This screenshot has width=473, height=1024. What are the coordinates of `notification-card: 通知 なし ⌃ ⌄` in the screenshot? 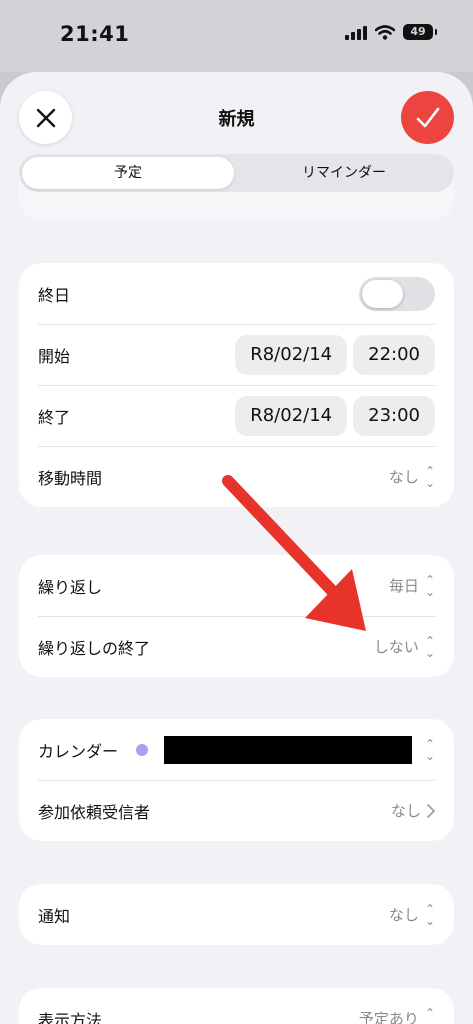 It's located at (236, 914).